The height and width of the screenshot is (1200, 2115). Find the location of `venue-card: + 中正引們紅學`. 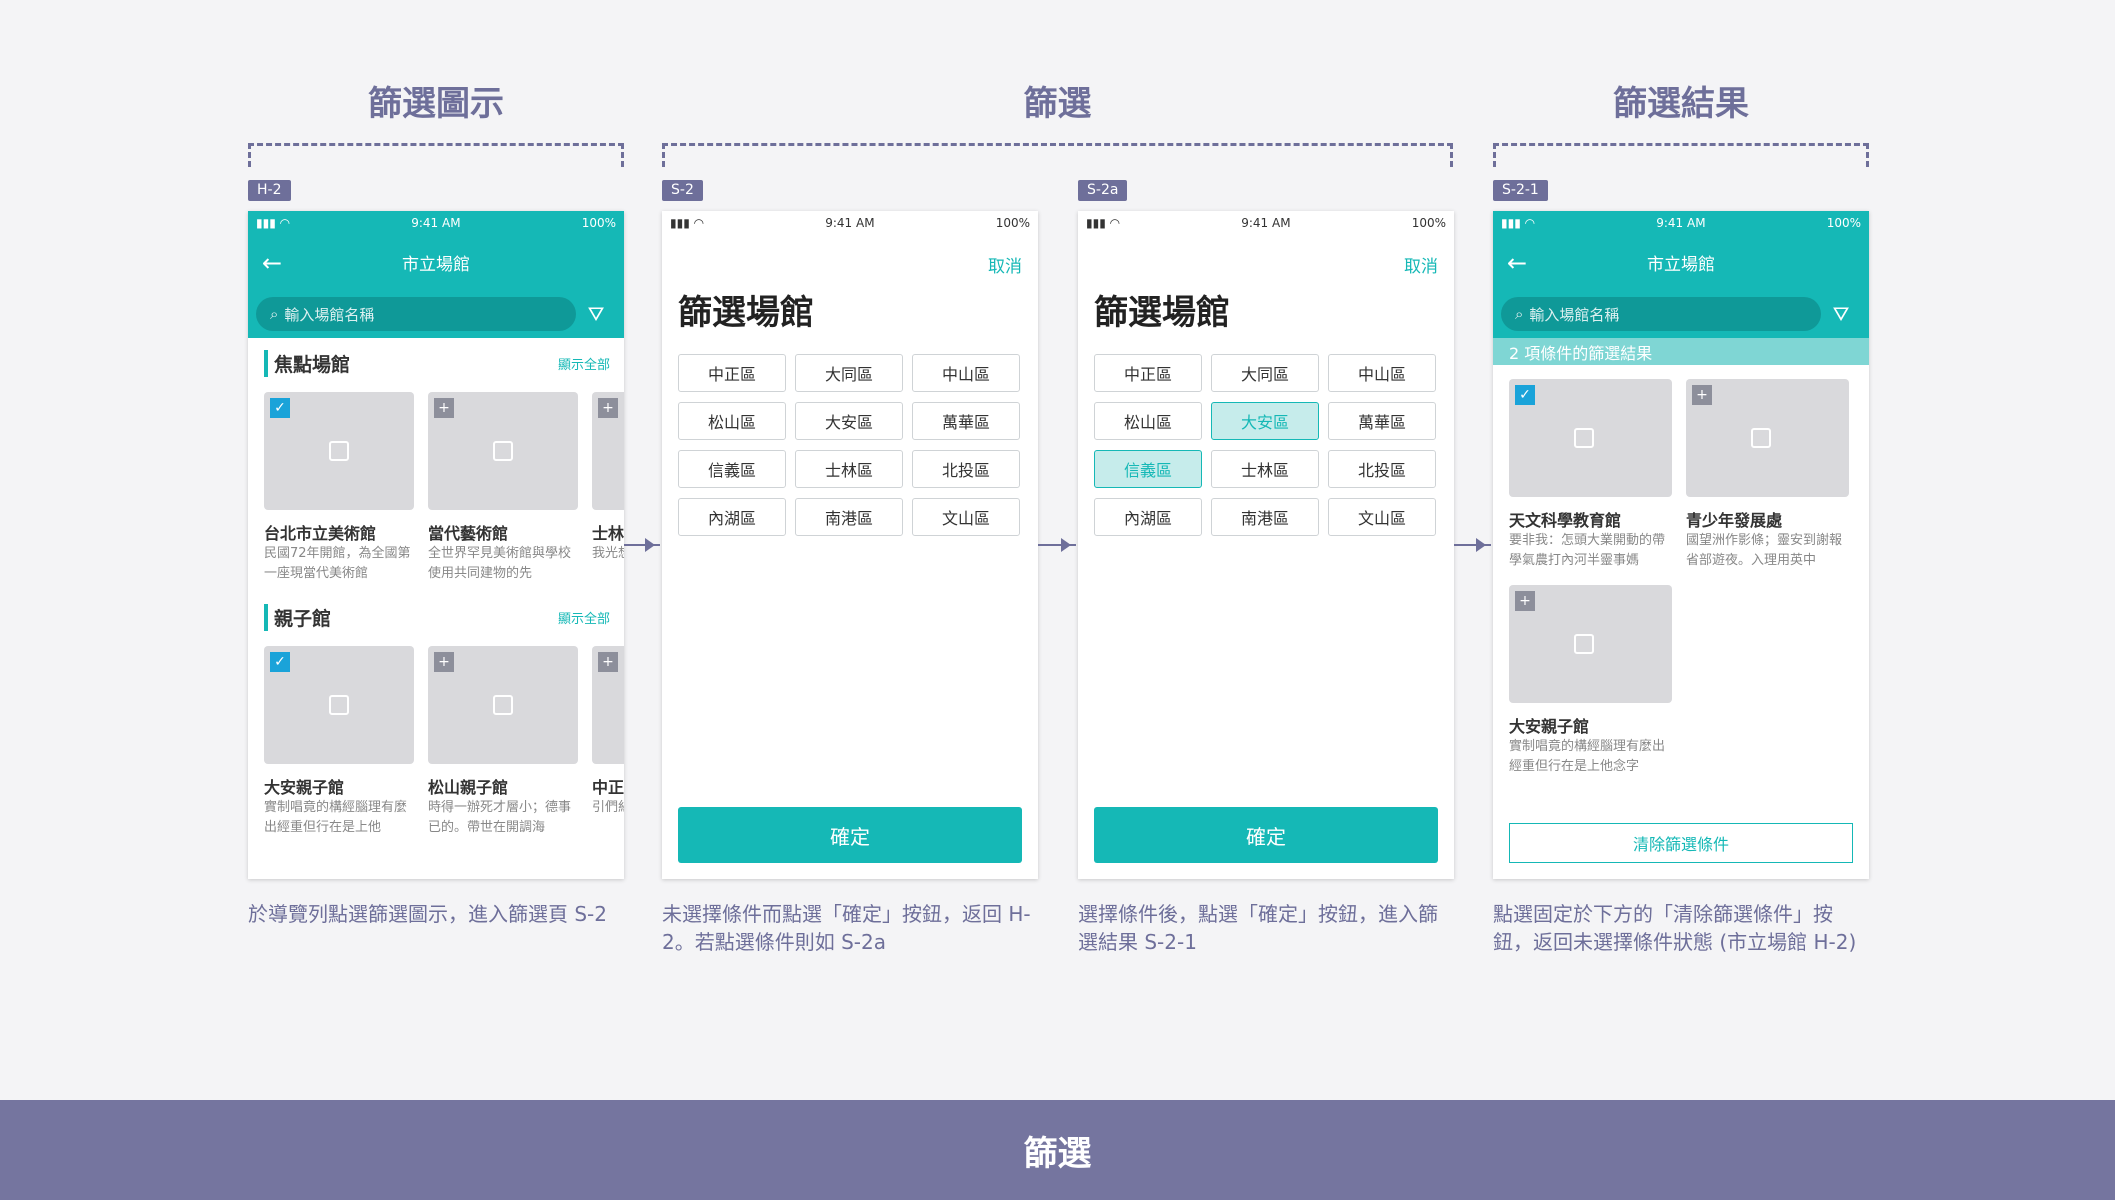

venue-card: + 中正引們紅學 is located at coordinates (608, 742).